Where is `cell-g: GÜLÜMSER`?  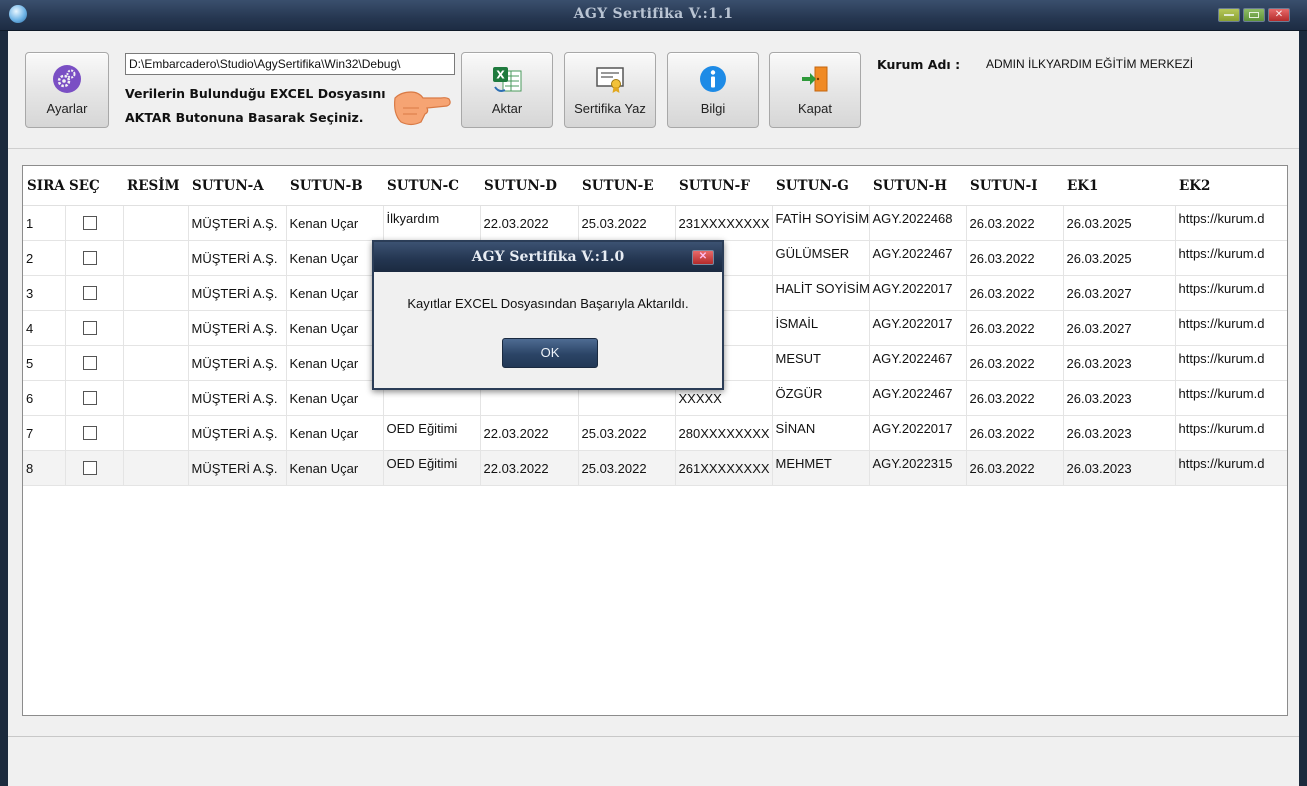
cell-g: GÜLÜMSER is located at coordinates (821, 258).